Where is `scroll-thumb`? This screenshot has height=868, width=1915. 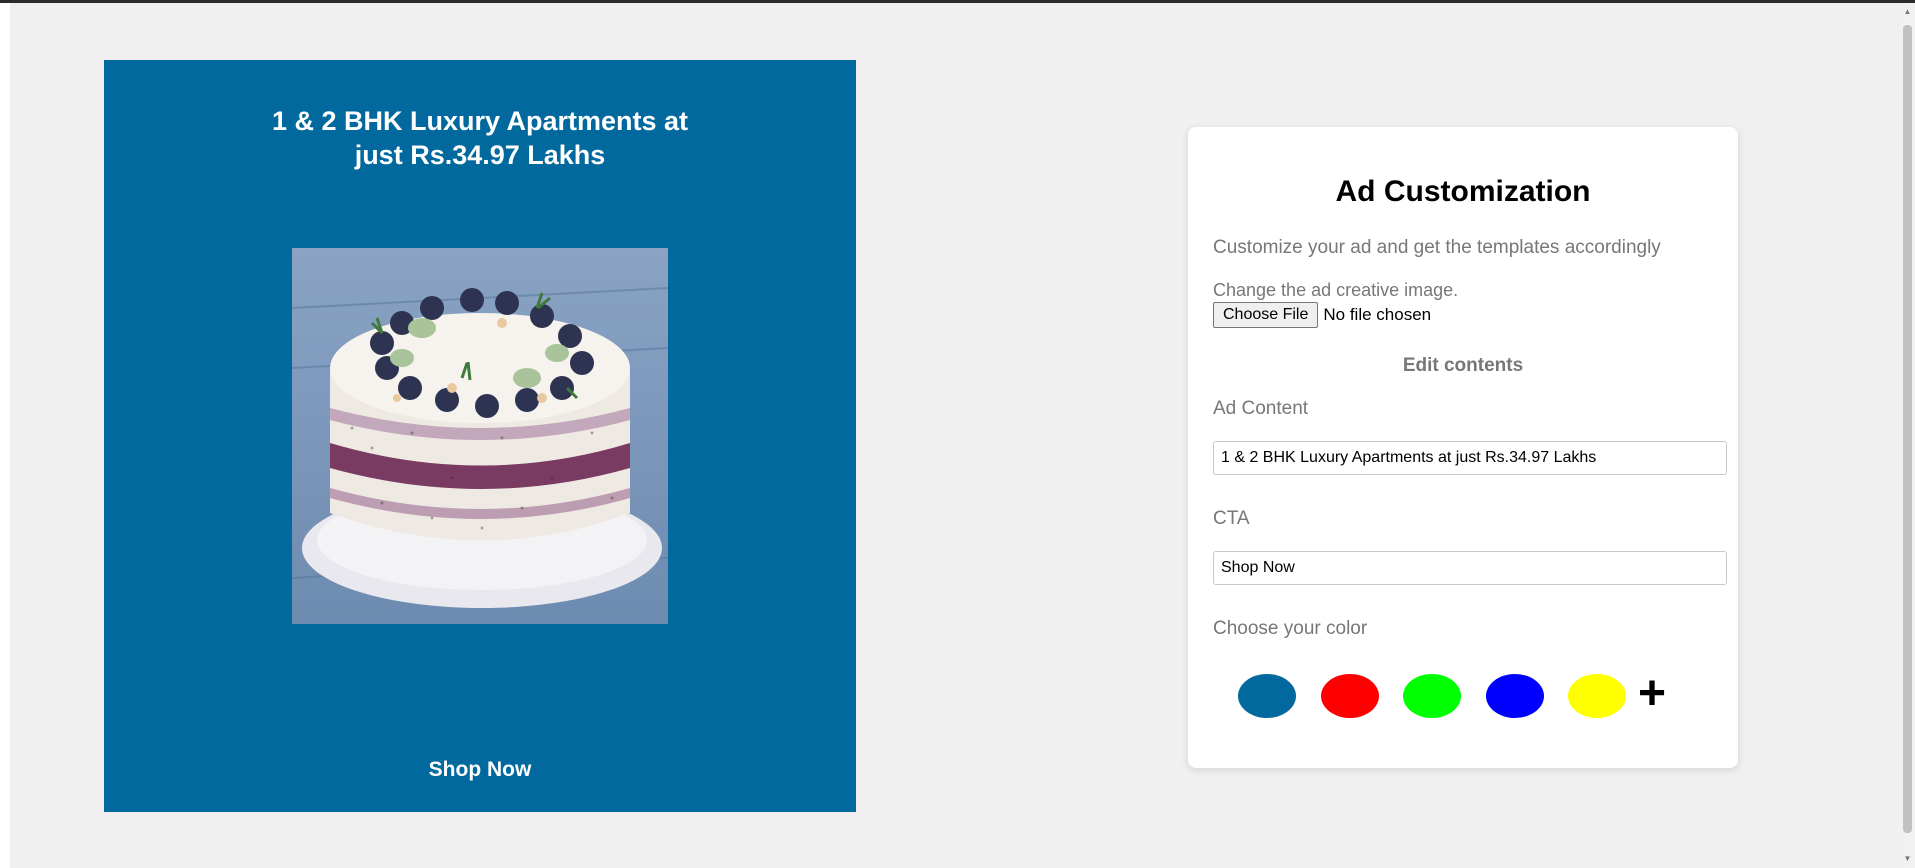 scroll-thumb is located at coordinates (1907, 429).